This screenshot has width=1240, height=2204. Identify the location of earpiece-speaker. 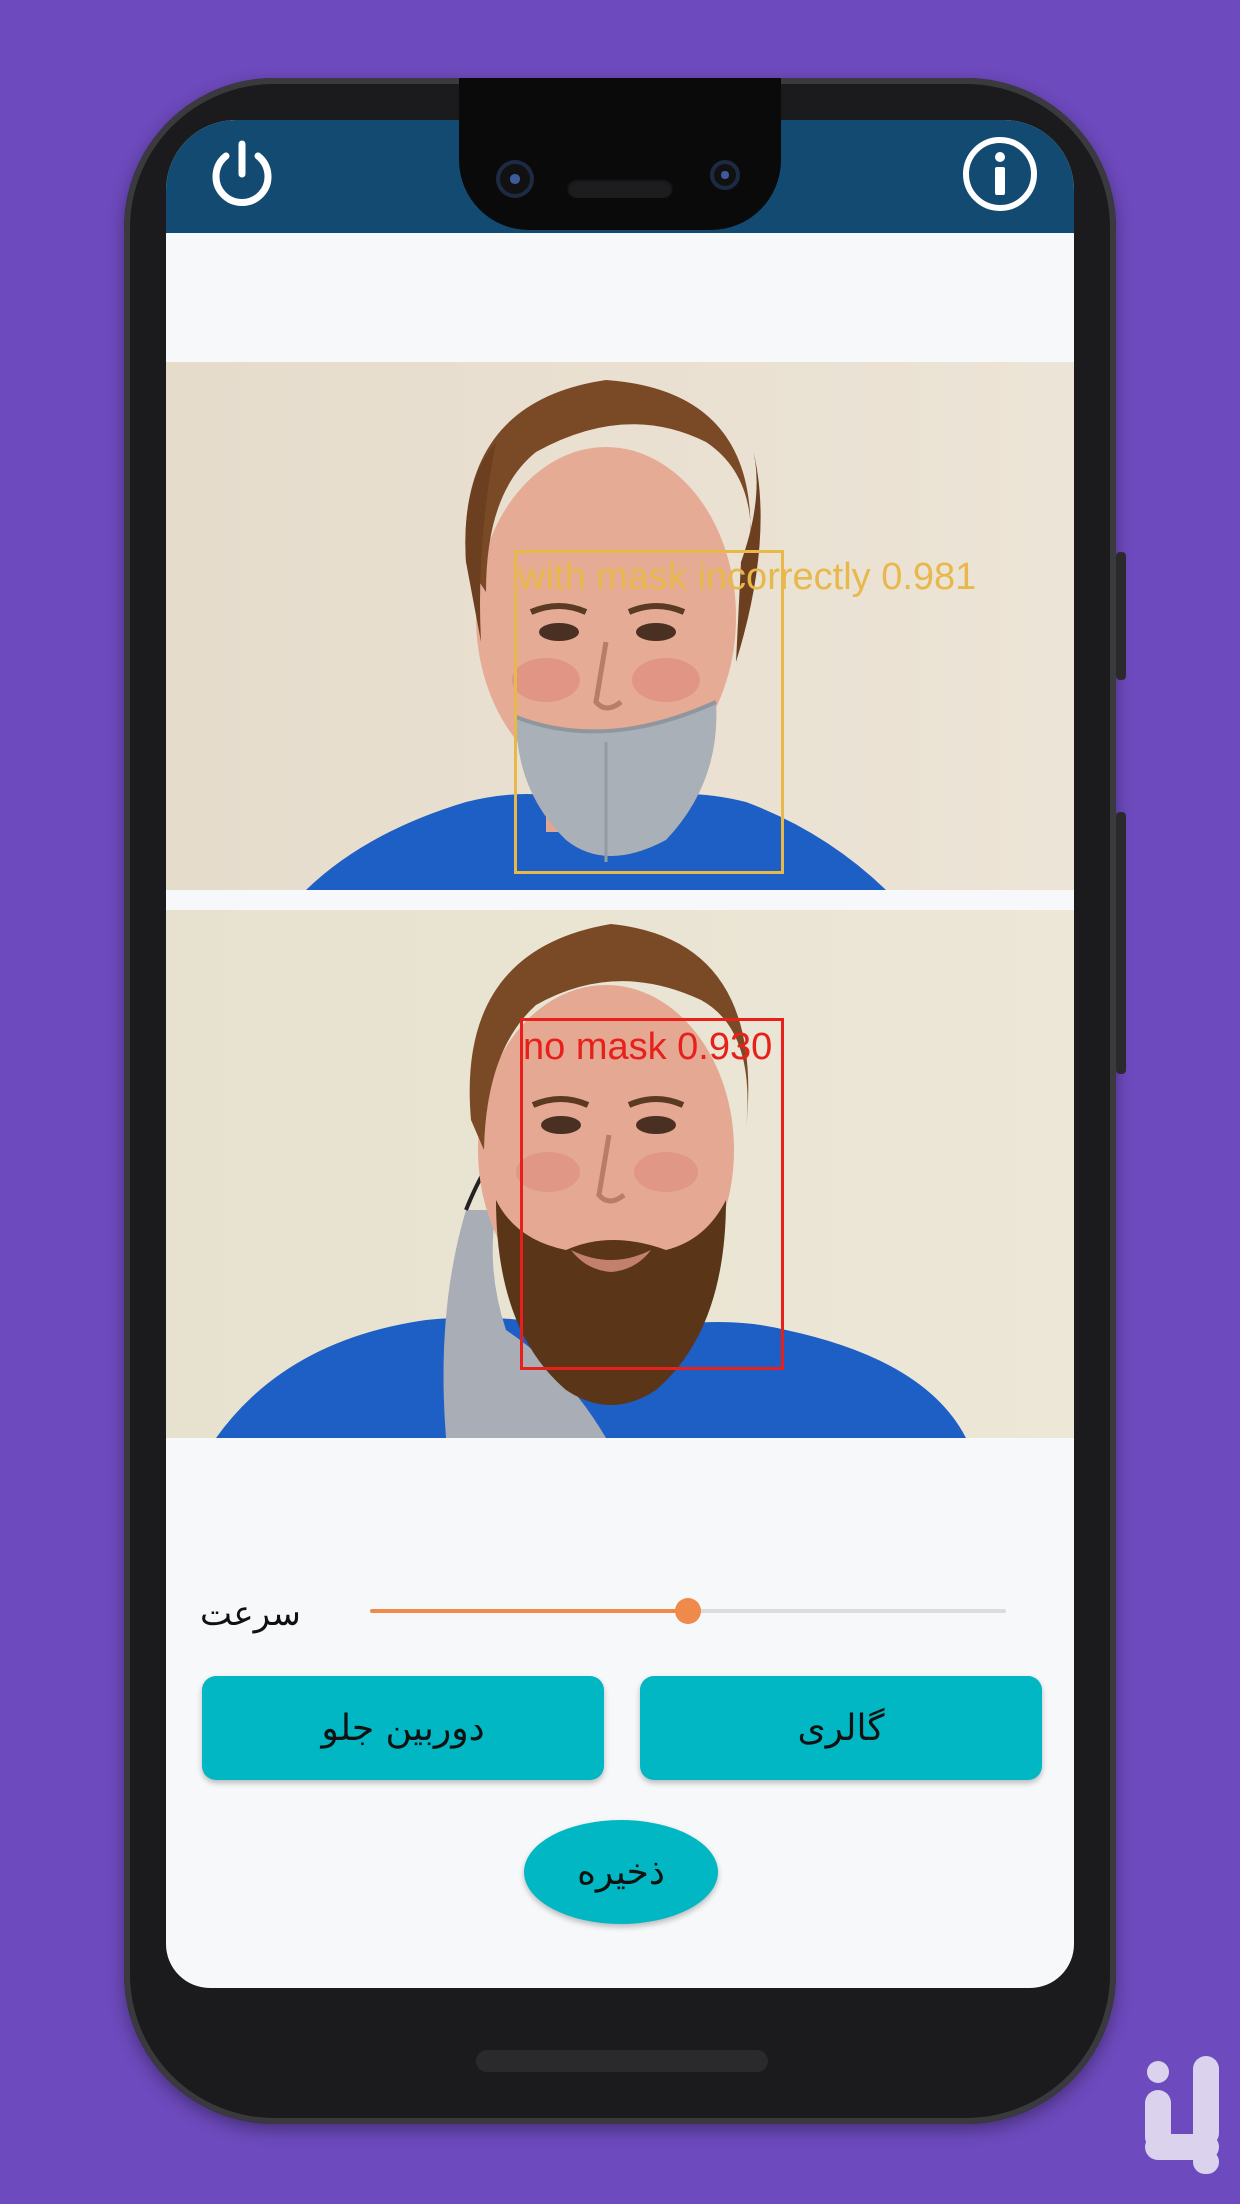
(620, 188).